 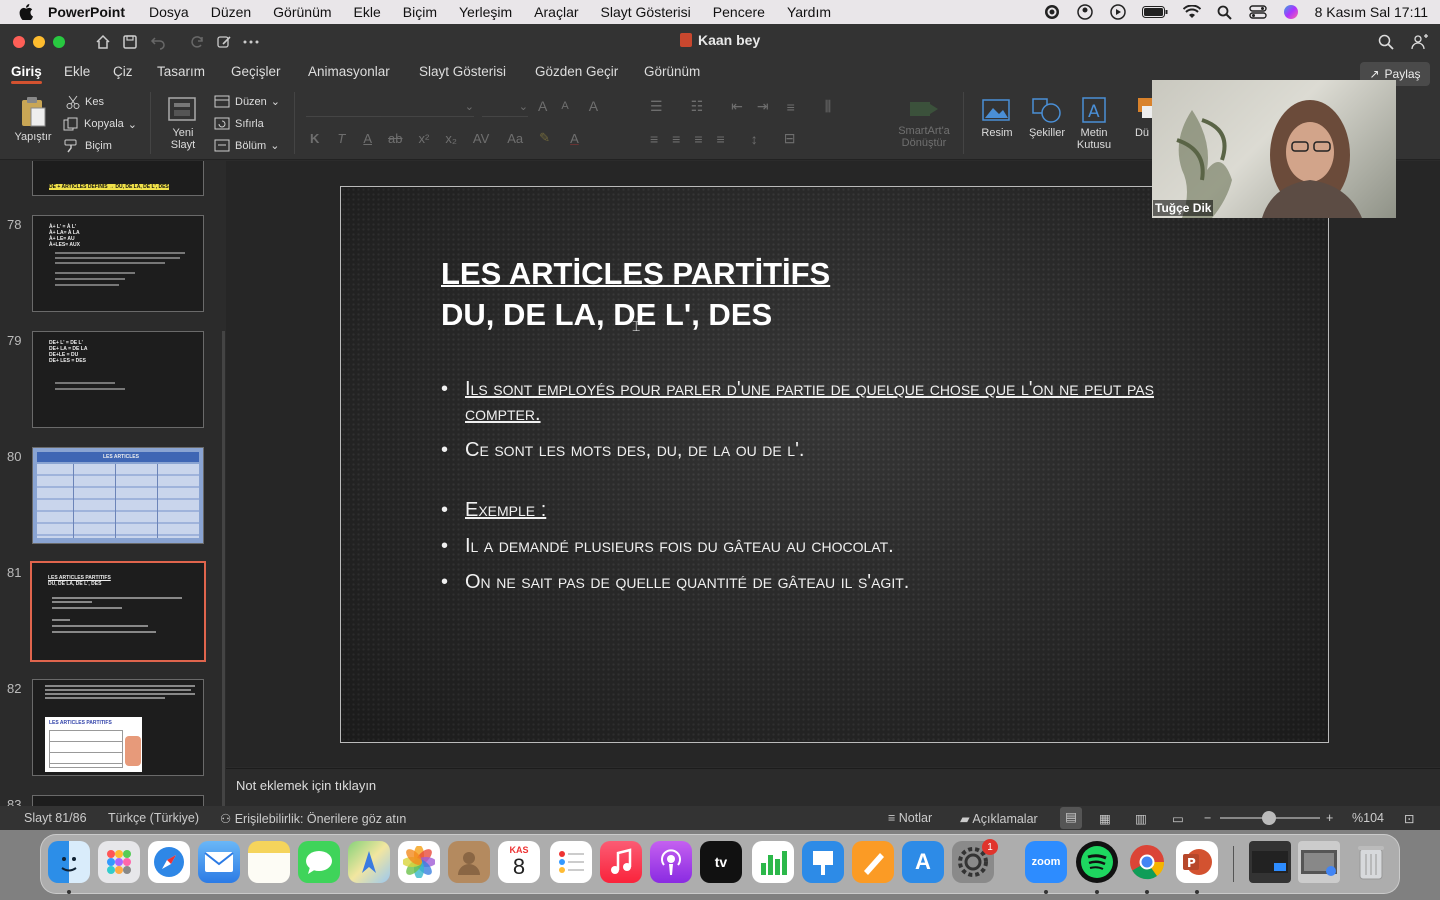 What do you see at coordinates (69, 862) in the screenshot?
I see `finder-icon` at bounding box center [69, 862].